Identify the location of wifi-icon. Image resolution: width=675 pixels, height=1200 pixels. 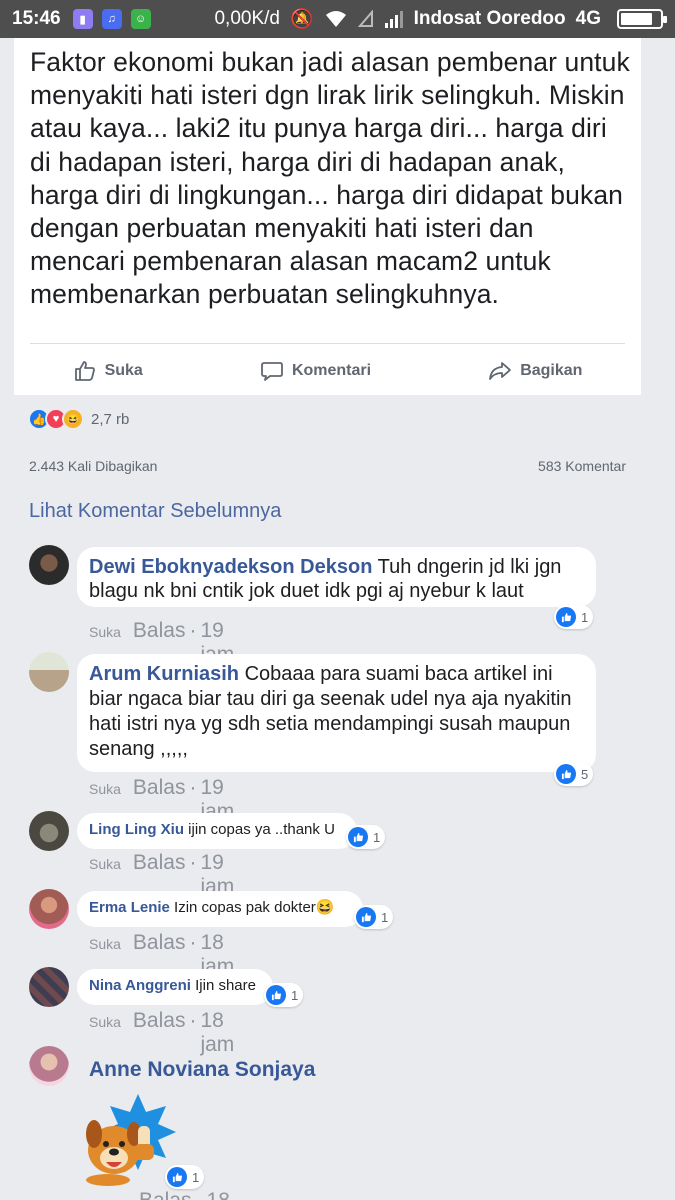
(335, 19).